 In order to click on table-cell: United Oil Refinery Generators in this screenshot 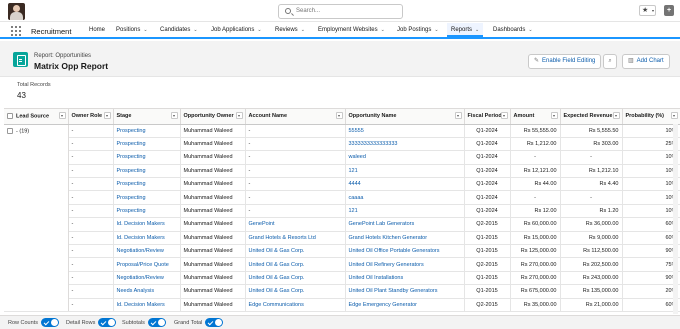, I will do `click(405, 264)`.